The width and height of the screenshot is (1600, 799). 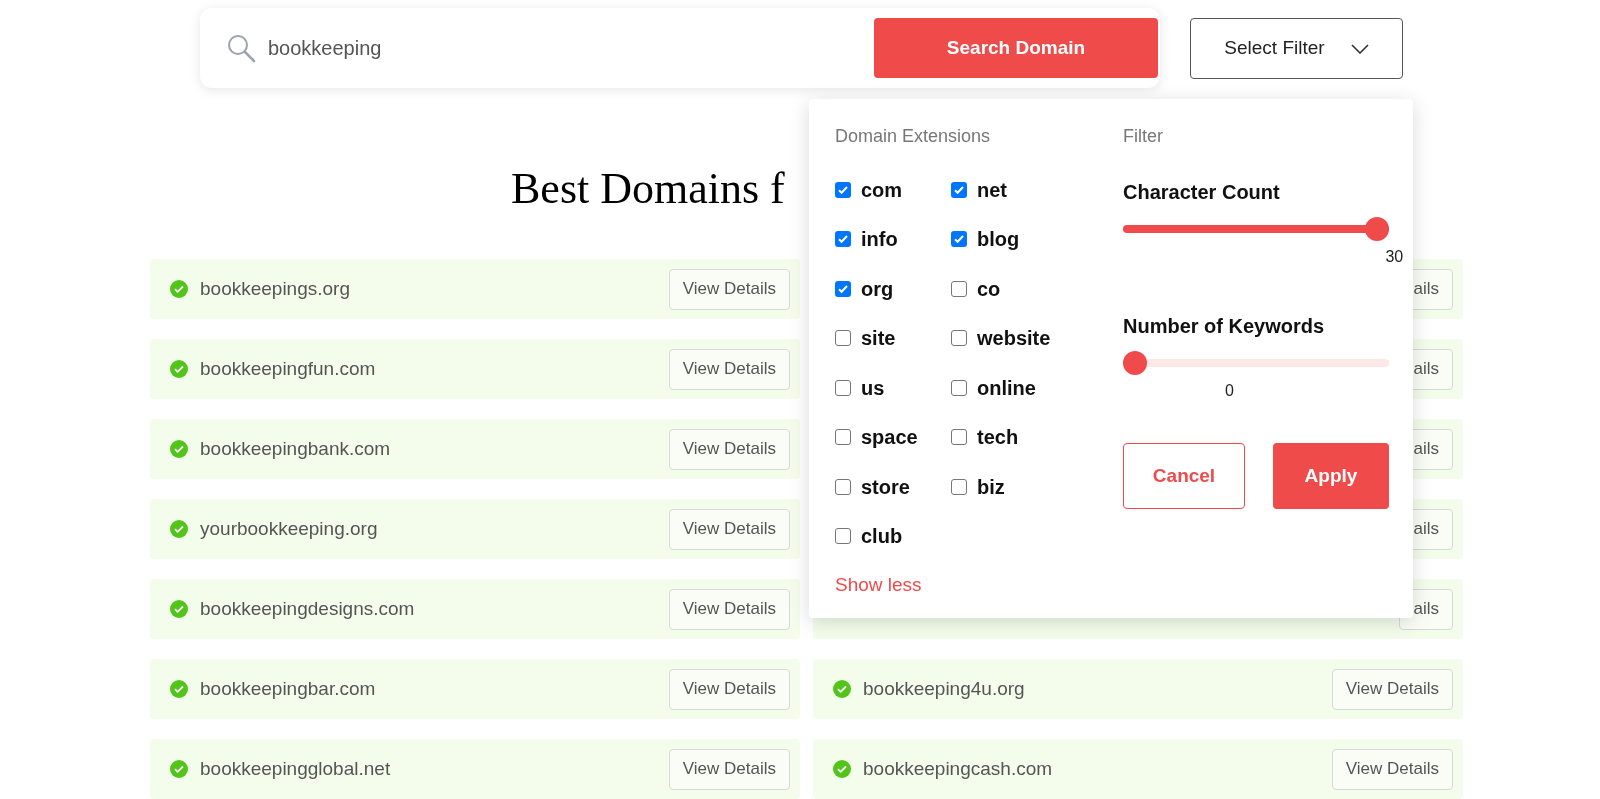 I want to click on domain-name: bookkeepingbar.com, so click(x=288, y=688).